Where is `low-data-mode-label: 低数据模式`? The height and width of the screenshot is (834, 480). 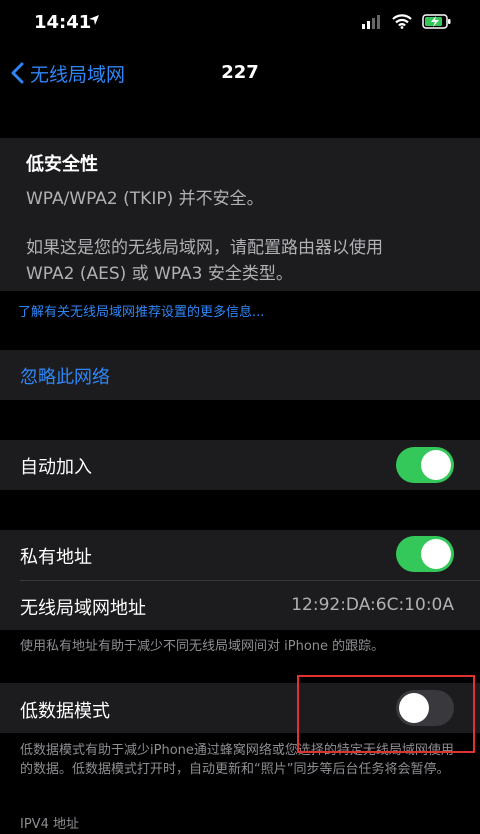
low-data-mode-label: 低数据模式 is located at coordinates (65, 711).